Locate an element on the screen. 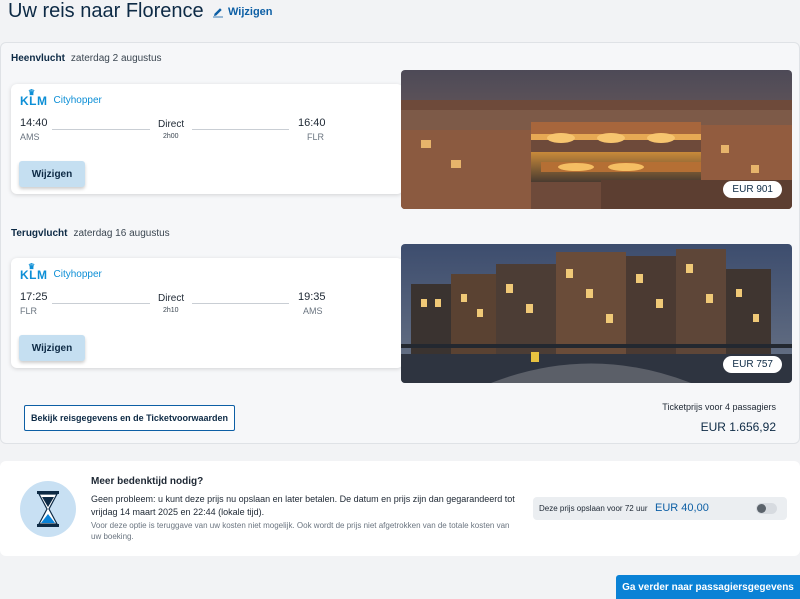 This screenshot has height=599, width=800. edit-trip-link: Wijzigen is located at coordinates (242, 12).